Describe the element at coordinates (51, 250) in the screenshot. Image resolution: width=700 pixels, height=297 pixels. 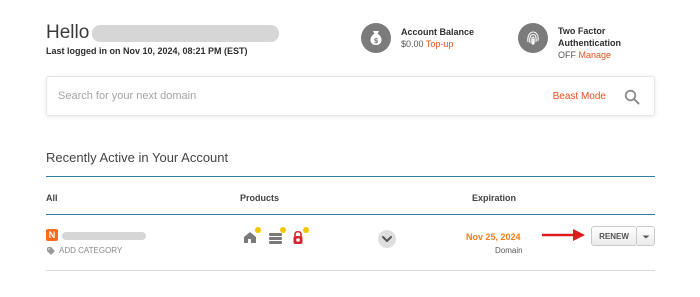
I see `tag-icon` at that location.